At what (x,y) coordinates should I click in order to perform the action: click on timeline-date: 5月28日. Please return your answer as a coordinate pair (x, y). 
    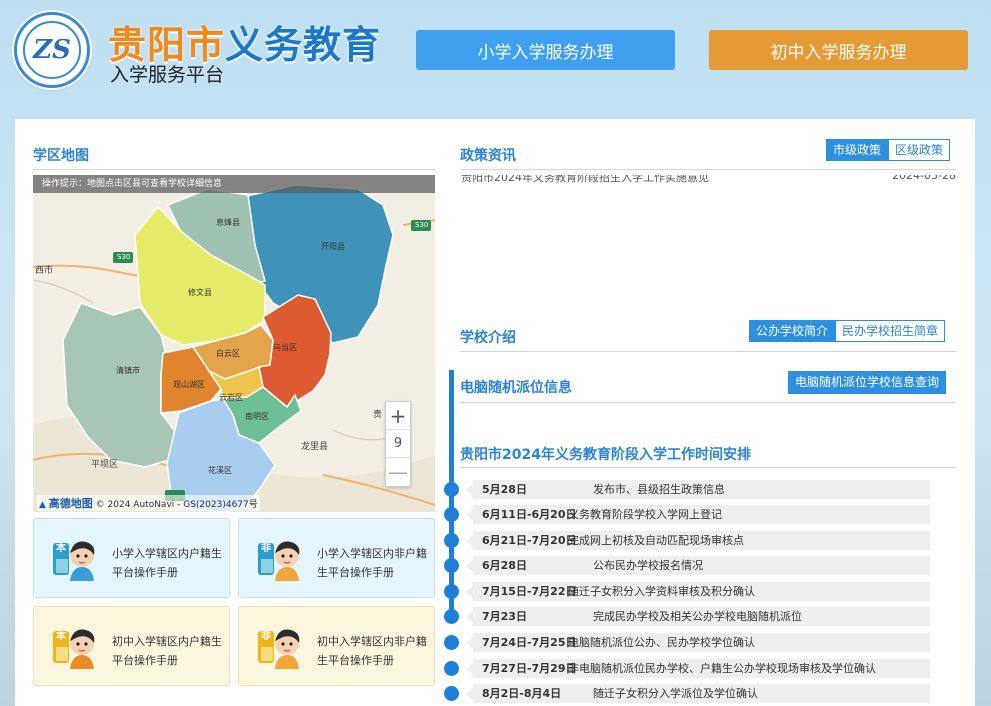
    Looking at the image, I should click on (504, 489).